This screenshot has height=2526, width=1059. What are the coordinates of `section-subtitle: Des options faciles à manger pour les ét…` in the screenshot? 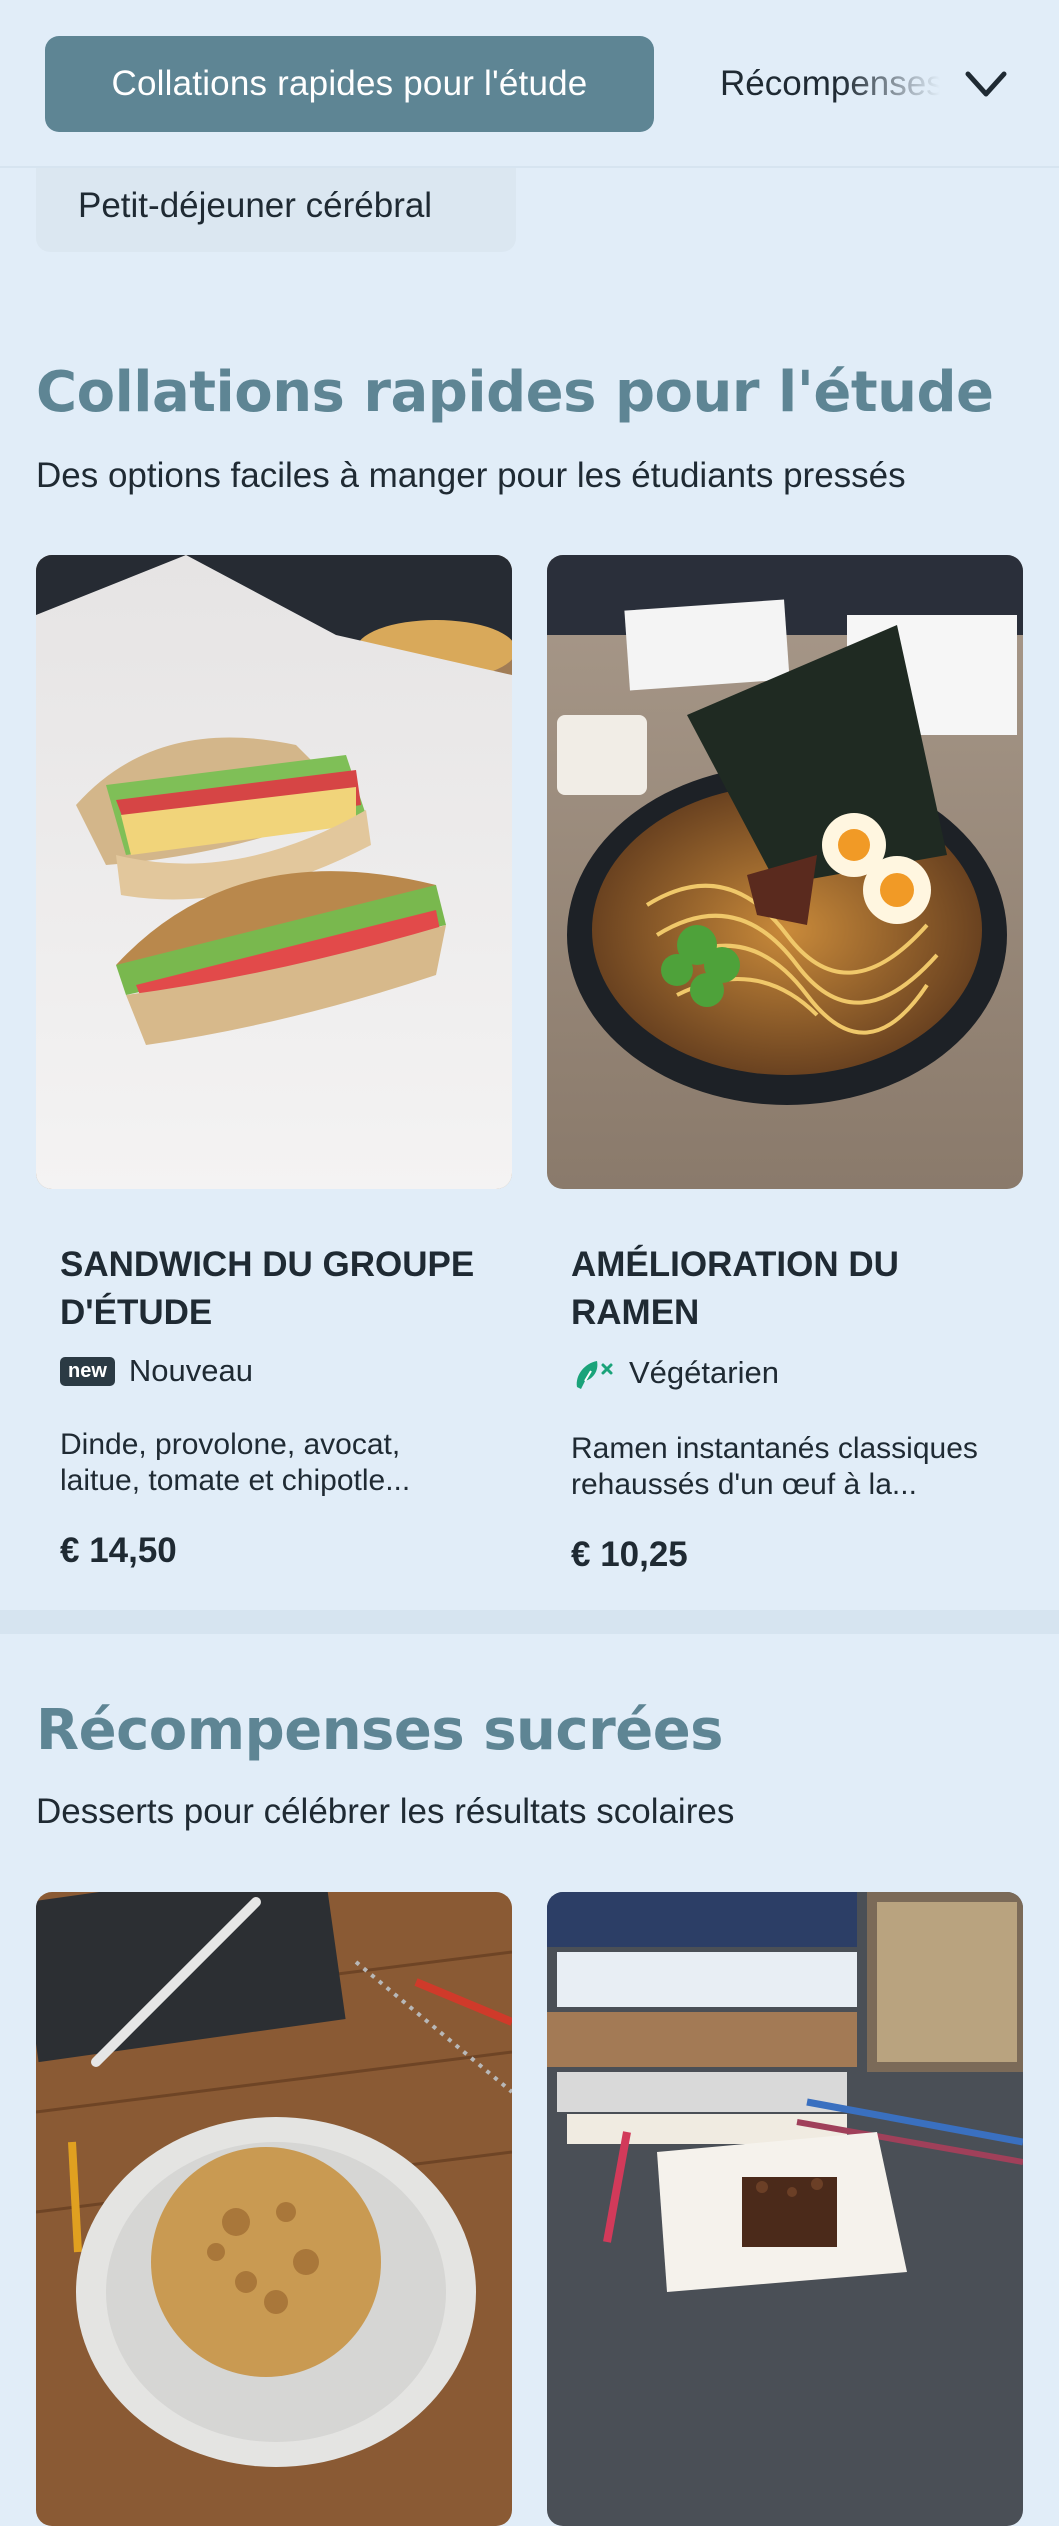 It's located at (471, 475).